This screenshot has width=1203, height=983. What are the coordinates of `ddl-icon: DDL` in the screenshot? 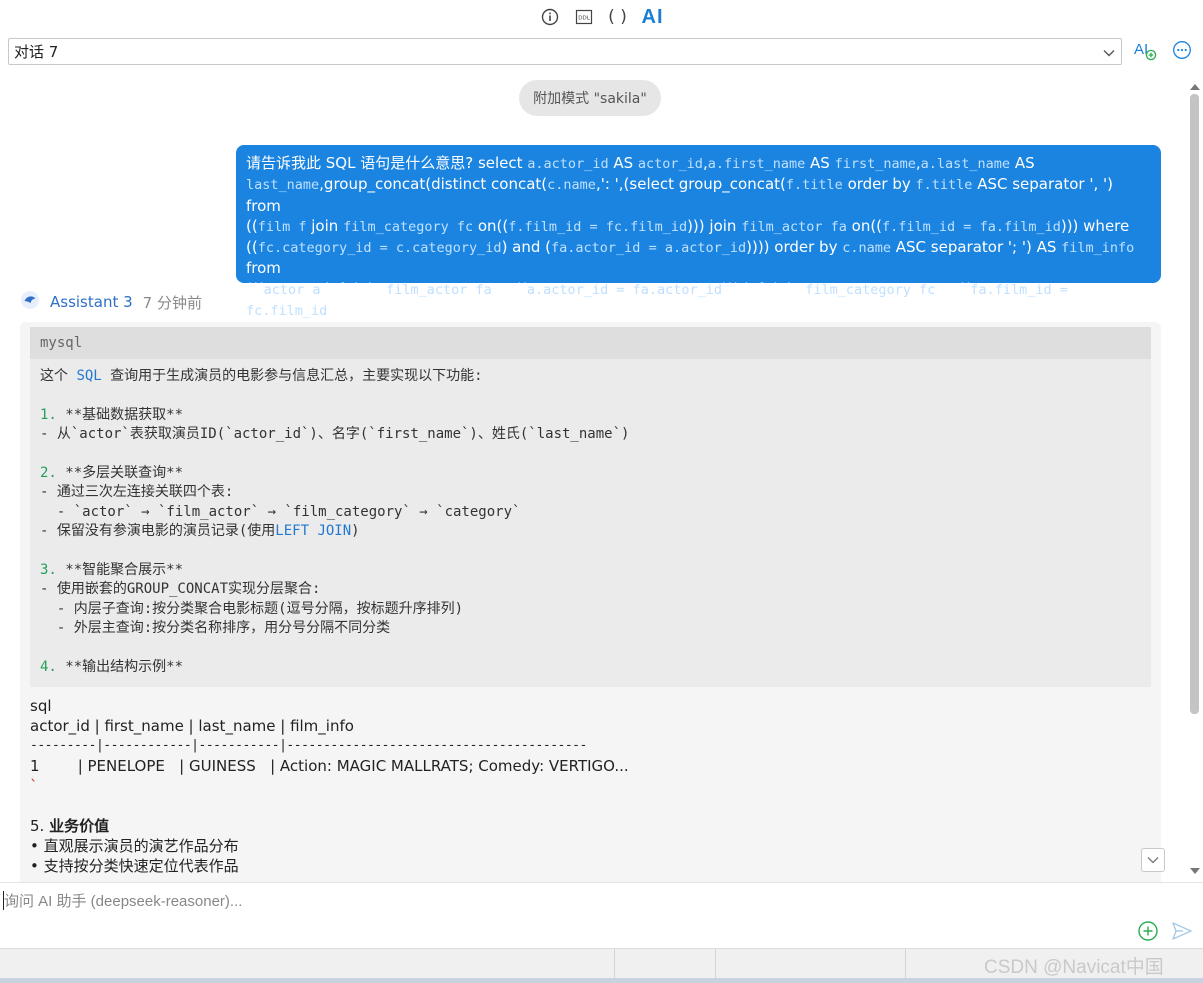 It's located at (584, 17).